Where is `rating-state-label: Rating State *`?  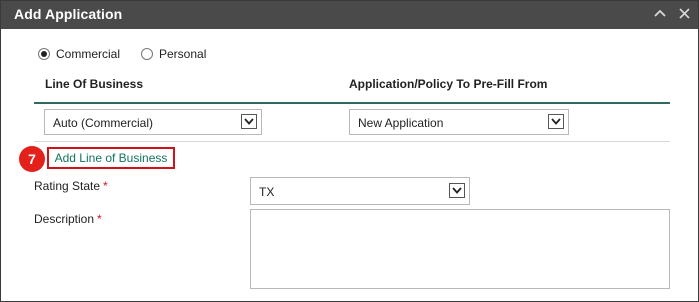
rating-state-label: Rating State * is located at coordinates (71, 186).